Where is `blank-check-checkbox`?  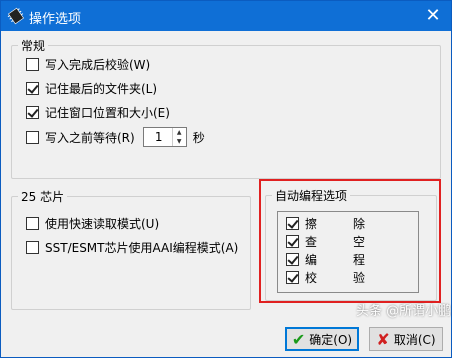
blank-check-checkbox is located at coordinates (292, 241).